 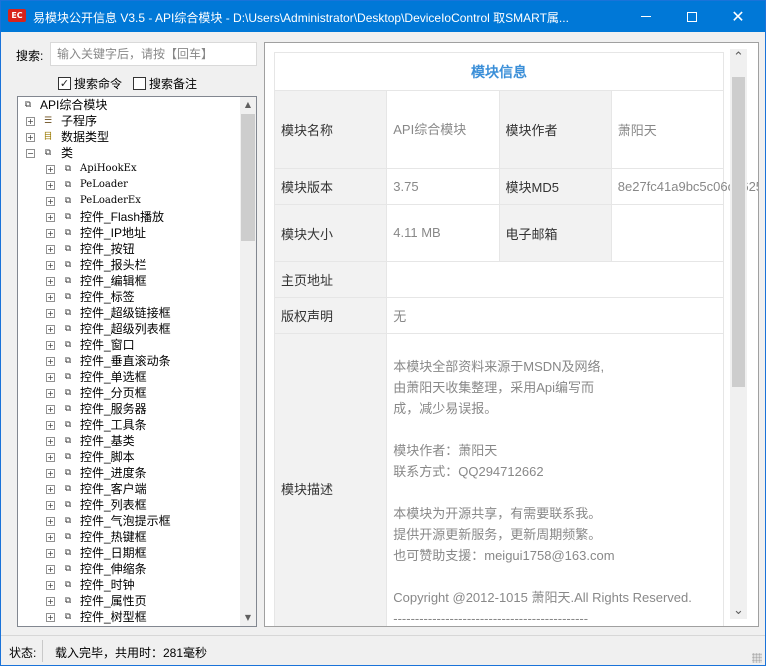 What do you see at coordinates (129, 457) in the screenshot?
I see `tree-item-class: + 控件_脚本` at bounding box center [129, 457].